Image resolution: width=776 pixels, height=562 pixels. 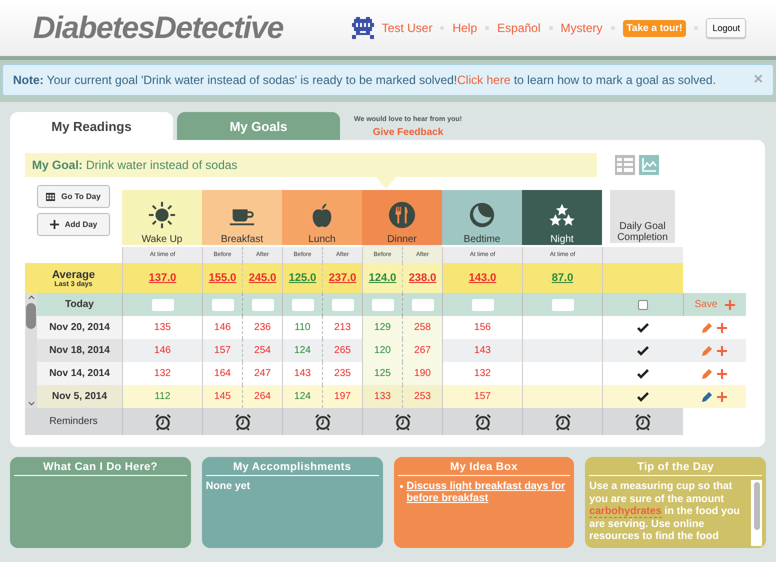 I want to click on save-button: Save, so click(x=706, y=304).